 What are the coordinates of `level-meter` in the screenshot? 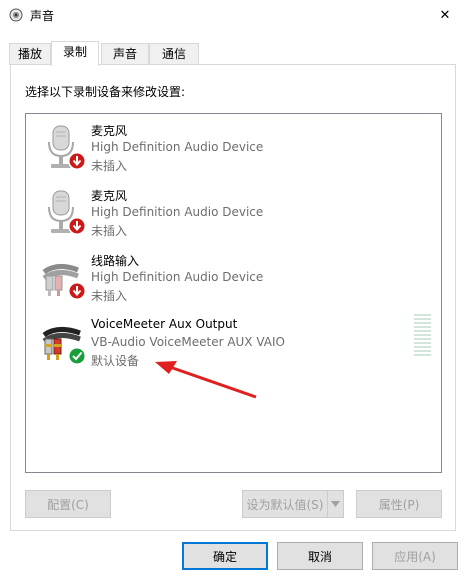 It's located at (422, 336).